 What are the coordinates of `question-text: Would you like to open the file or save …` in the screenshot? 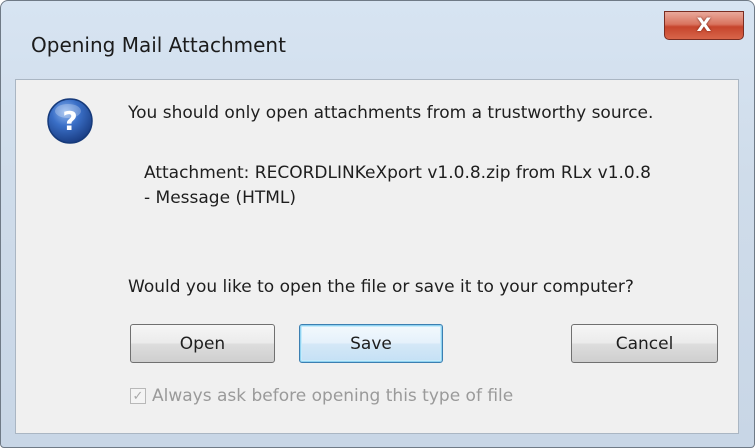 It's located at (381, 287).